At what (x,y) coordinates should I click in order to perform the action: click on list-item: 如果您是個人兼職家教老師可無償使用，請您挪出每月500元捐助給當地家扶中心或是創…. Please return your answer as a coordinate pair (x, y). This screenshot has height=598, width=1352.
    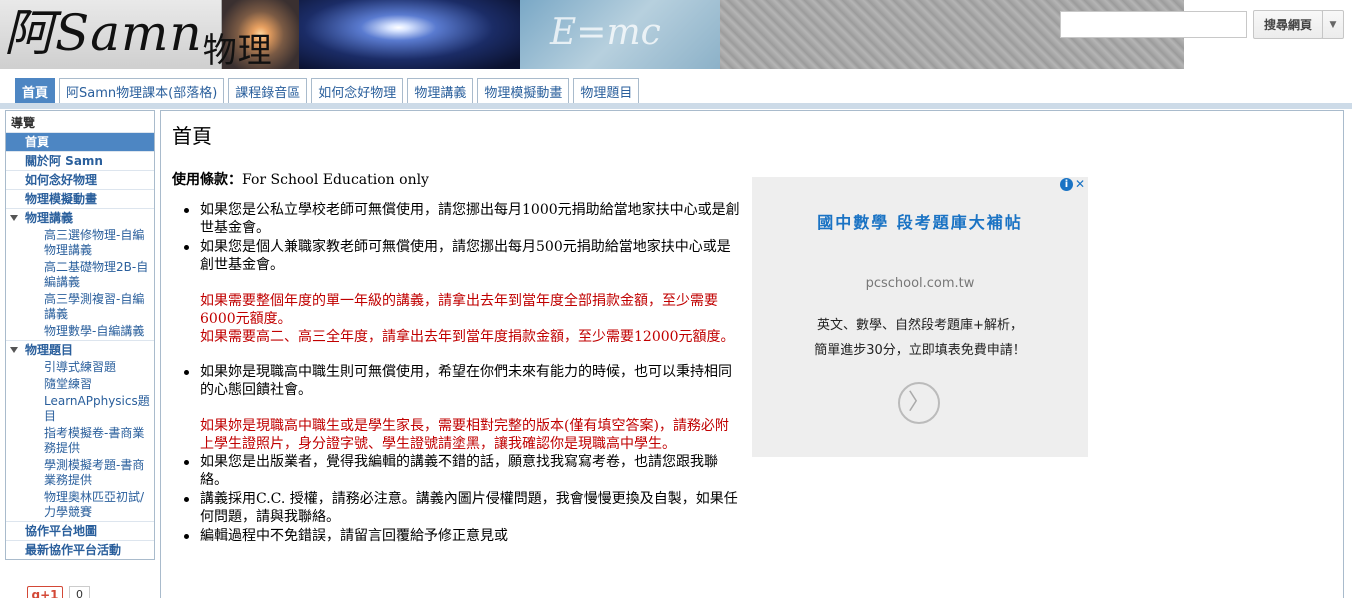
    Looking at the image, I should click on (463, 256).